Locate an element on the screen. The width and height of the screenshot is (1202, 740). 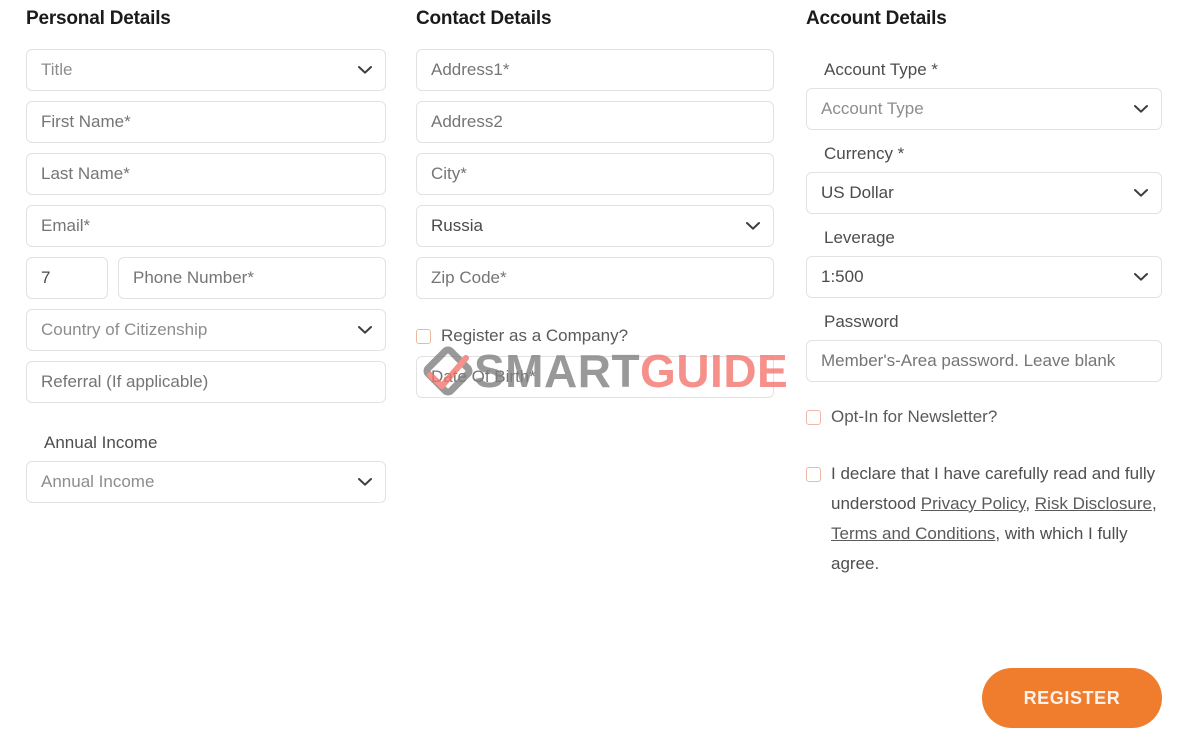
submit-row: REGISTER is located at coordinates (984, 698).